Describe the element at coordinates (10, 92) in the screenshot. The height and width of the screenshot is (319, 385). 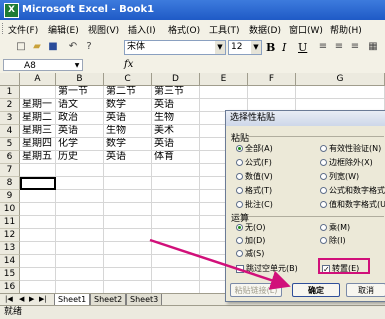
I see `row-header: 1` at that location.